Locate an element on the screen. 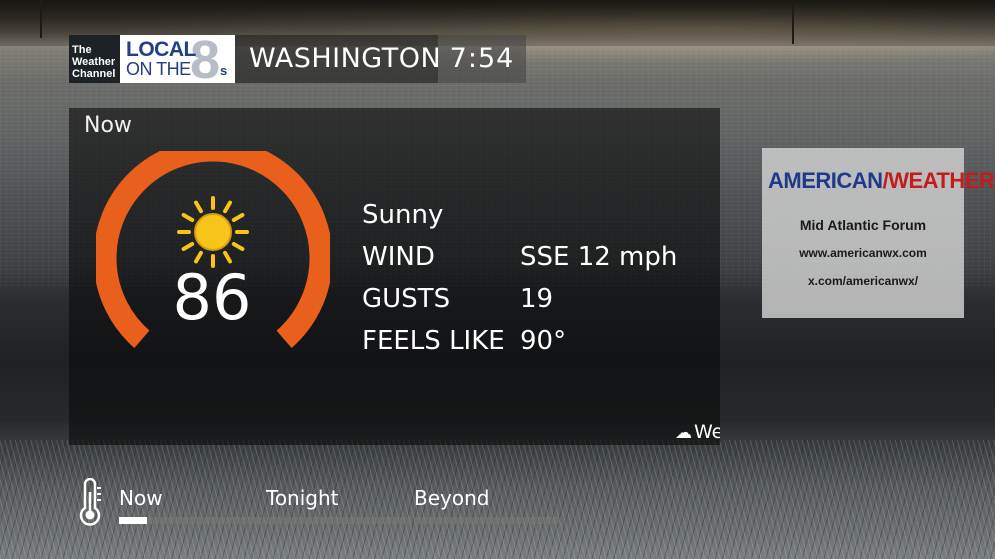  ad-logo-part2: WEATHER is located at coordinates (941, 180).